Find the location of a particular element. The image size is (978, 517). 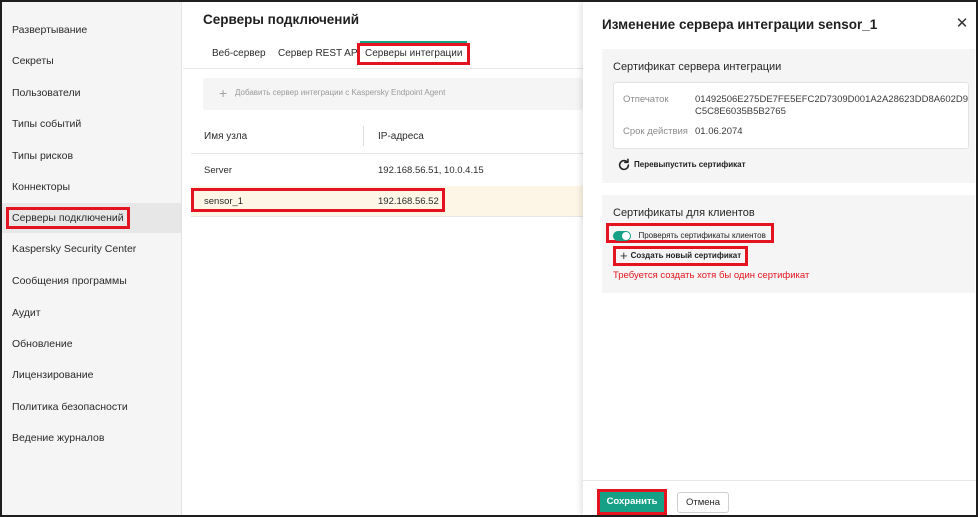

sidebar-item-label: Пользователи is located at coordinates (46, 93).